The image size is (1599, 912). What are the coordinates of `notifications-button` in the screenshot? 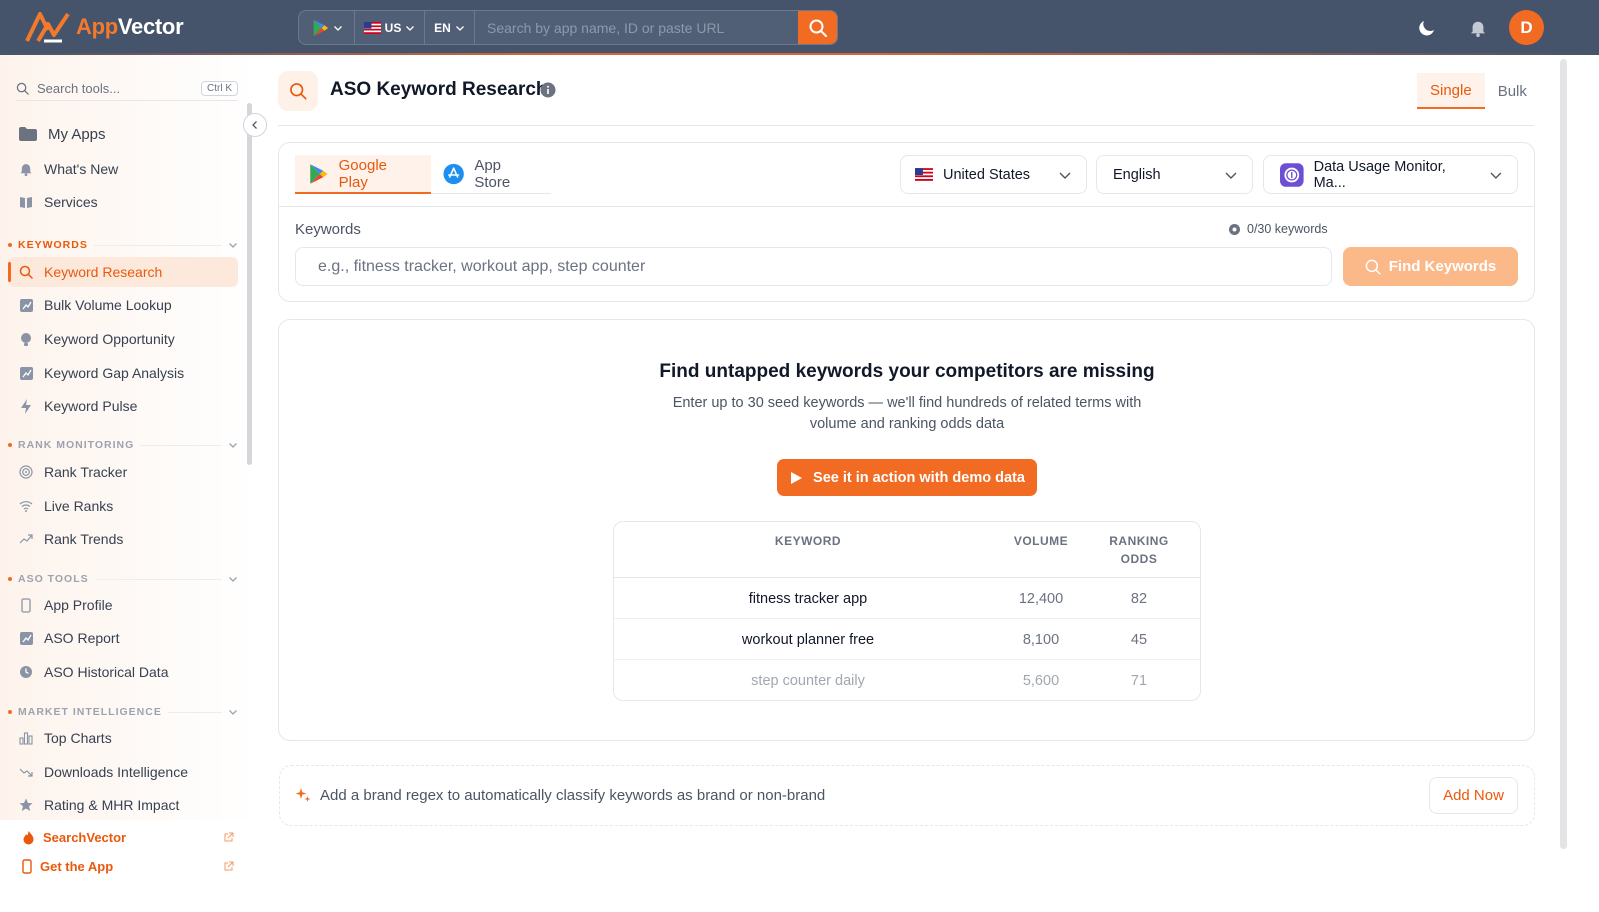 It's located at (1478, 28).